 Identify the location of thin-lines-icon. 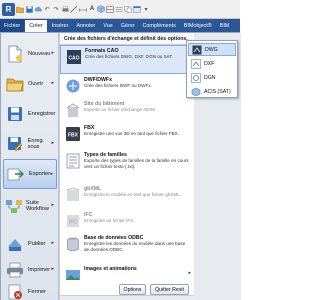
(119, 9).